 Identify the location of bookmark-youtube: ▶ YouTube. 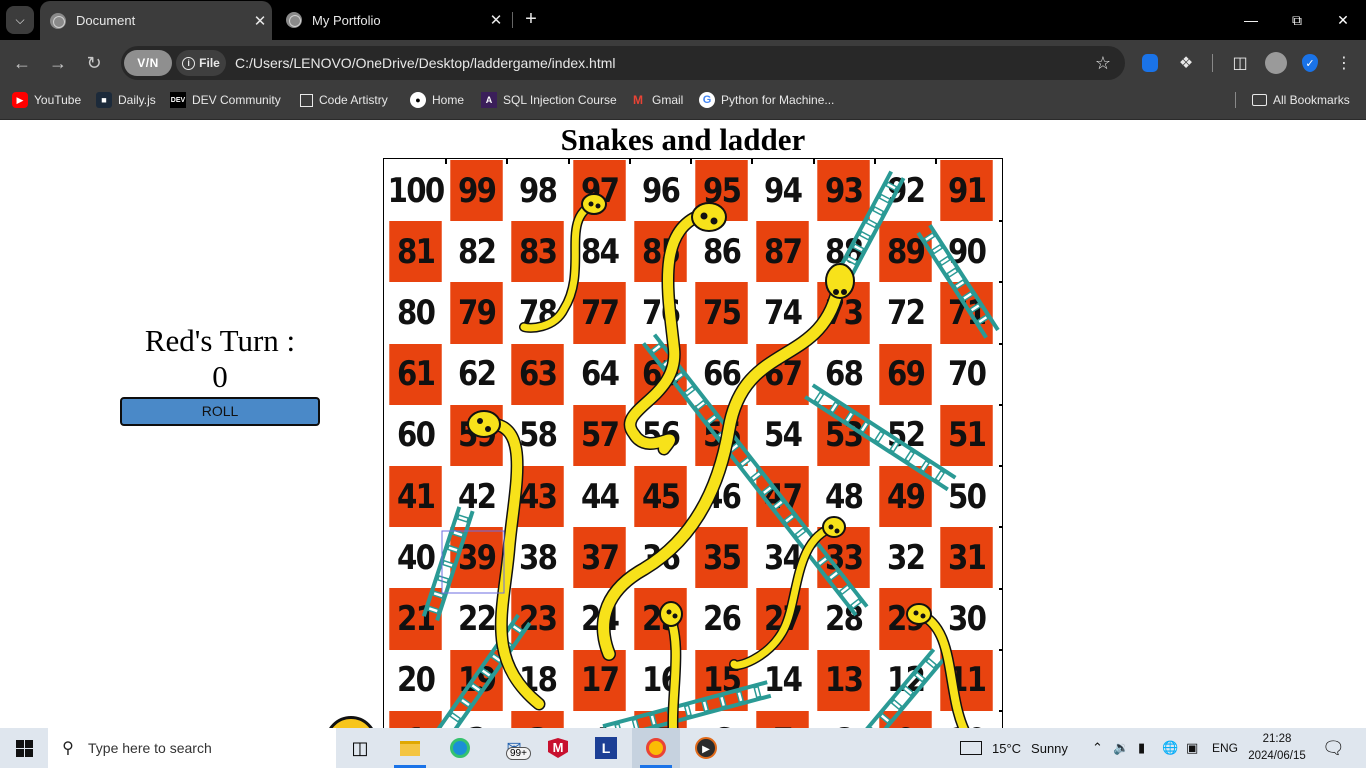
(46, 100).